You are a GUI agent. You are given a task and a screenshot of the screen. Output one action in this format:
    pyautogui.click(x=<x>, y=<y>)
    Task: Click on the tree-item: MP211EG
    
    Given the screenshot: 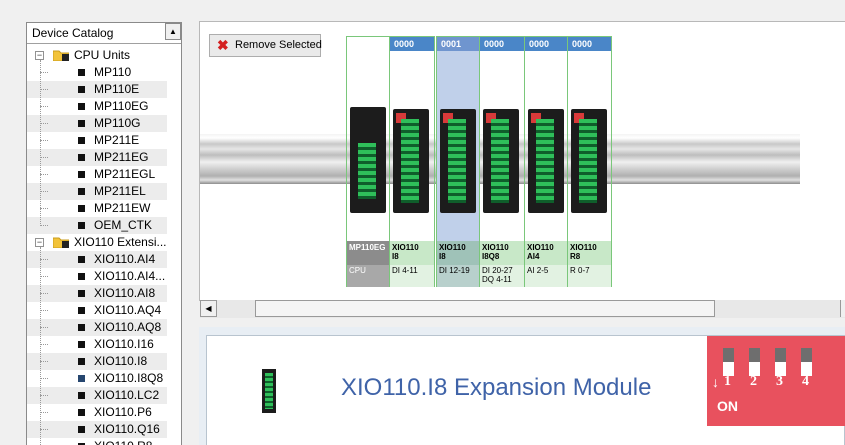 What is the action you would take?
    pyautogui.click(x=97, y=157)
    